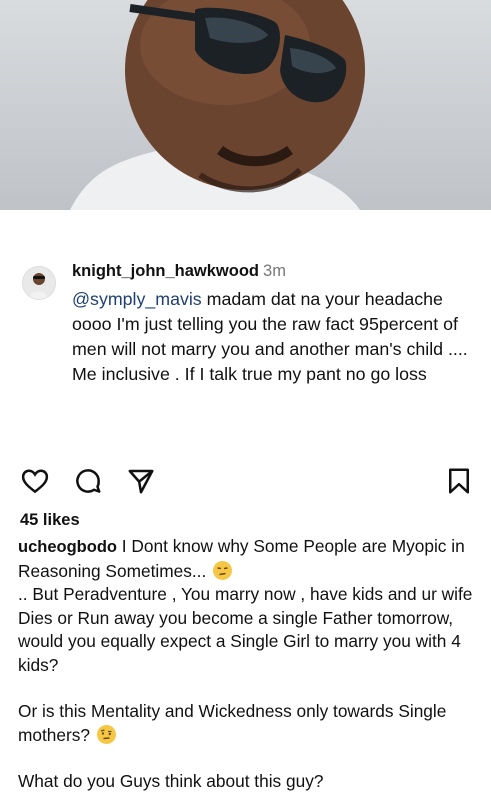  Describe the element at coordinates (106, 734) in the screenshot. I see `raised-eyebrow-face-icon` at that location.